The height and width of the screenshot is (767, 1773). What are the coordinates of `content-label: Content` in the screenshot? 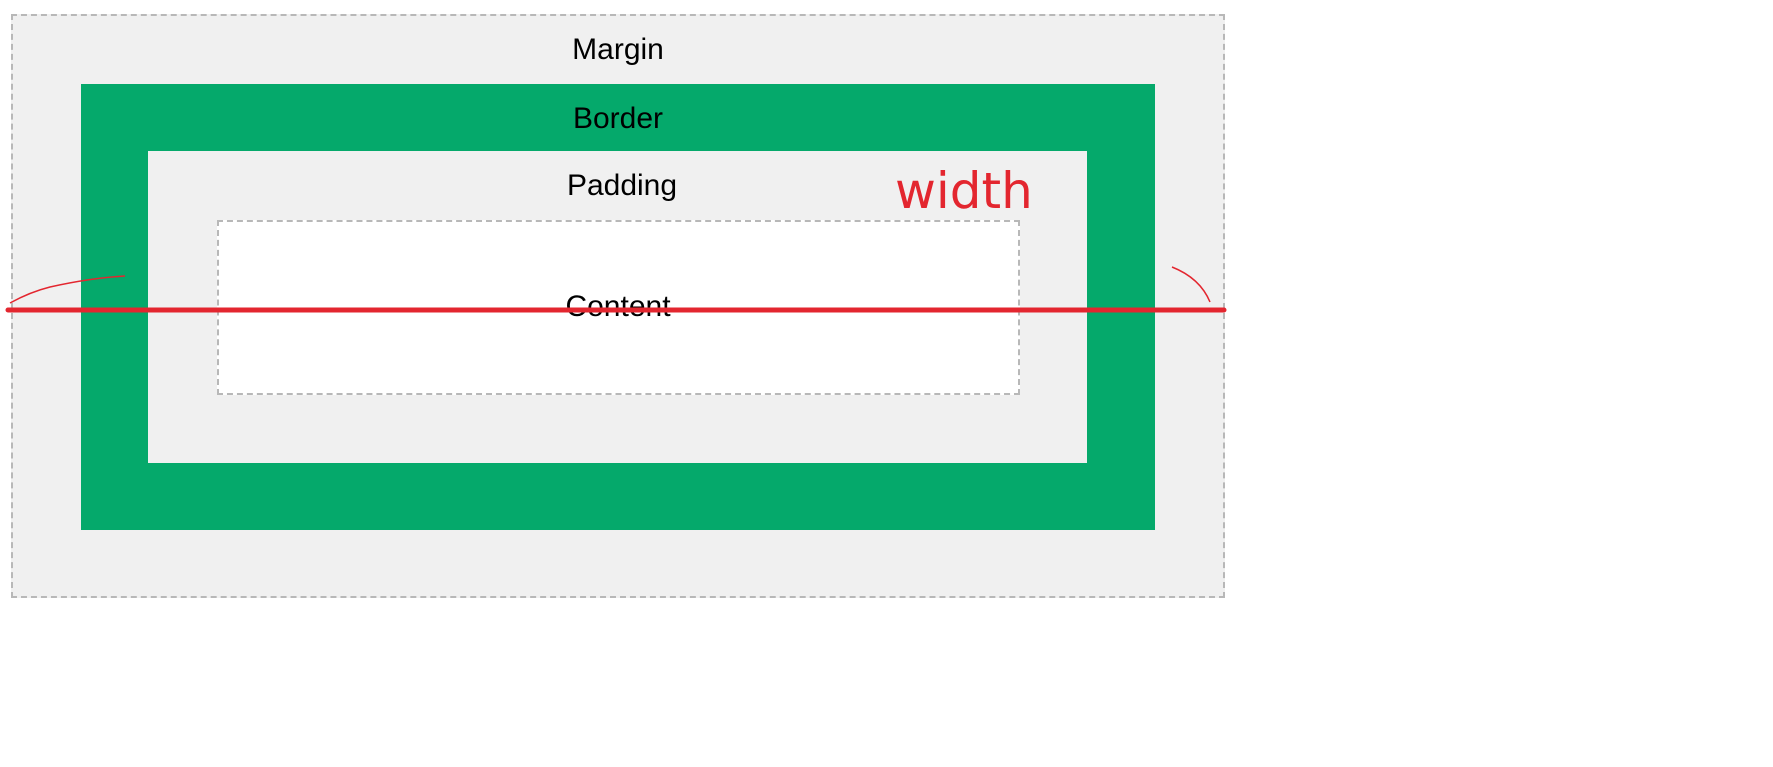 It's located at (618, 306).